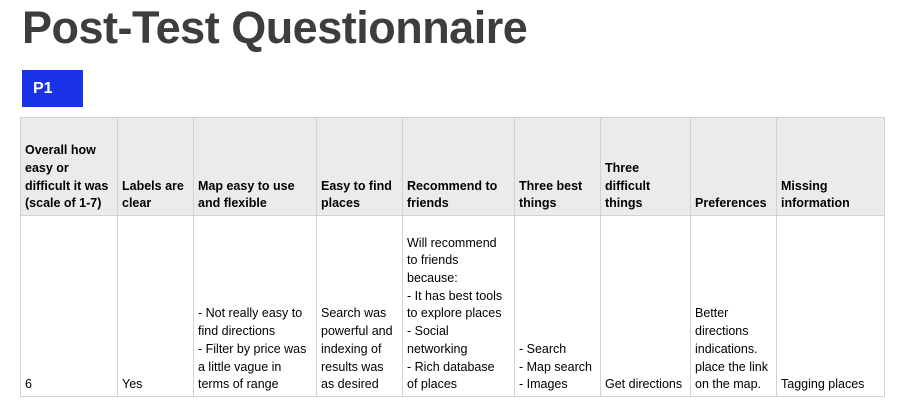  I want to click on header-labels-clear: Labels are clear, so click(155, 166).